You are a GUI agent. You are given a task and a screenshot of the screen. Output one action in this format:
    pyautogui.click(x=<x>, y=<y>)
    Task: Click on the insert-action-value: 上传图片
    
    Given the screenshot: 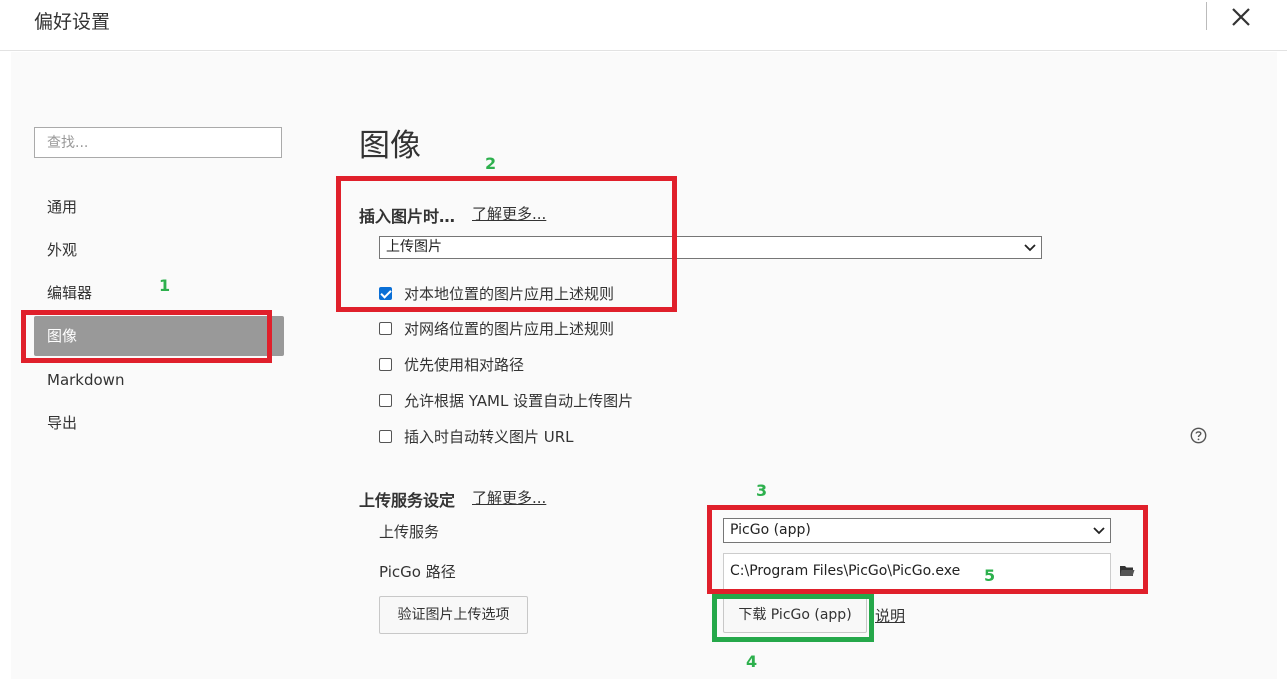 What is the action you would take?
    pyautogui.click(x=414, y=247)
    